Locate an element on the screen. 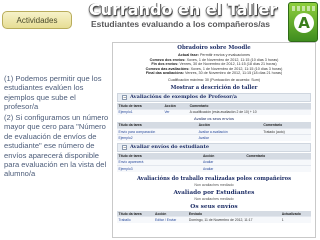 Image resolution: width=320 pixels, height=240 pixels. assessed-by-students-heading: Avaliado por Estudiantes is located at coordinates (214, 192).